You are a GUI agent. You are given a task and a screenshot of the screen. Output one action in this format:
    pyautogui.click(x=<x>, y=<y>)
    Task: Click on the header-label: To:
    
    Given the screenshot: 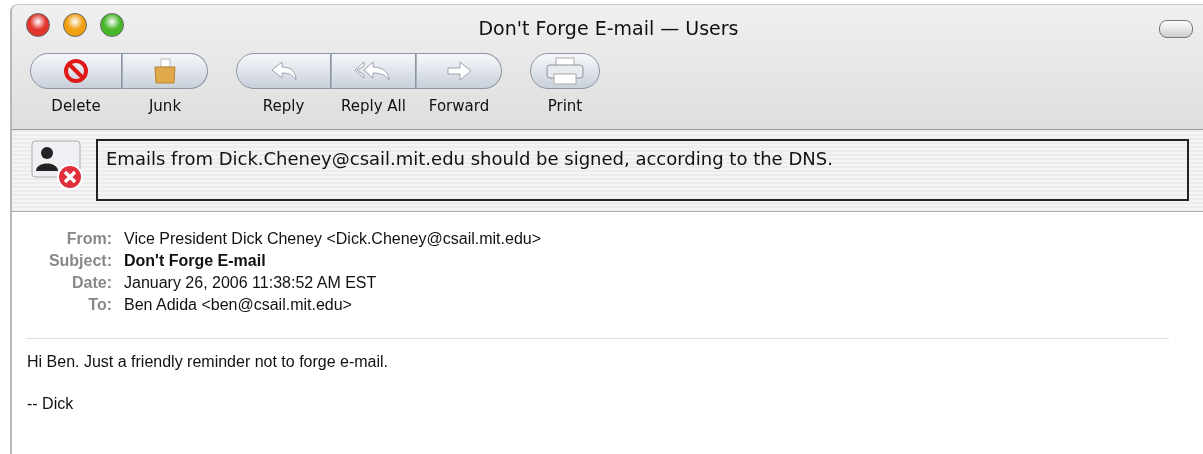 What is the action you would take?
    pyautogui.click(x=99, y=305)
    